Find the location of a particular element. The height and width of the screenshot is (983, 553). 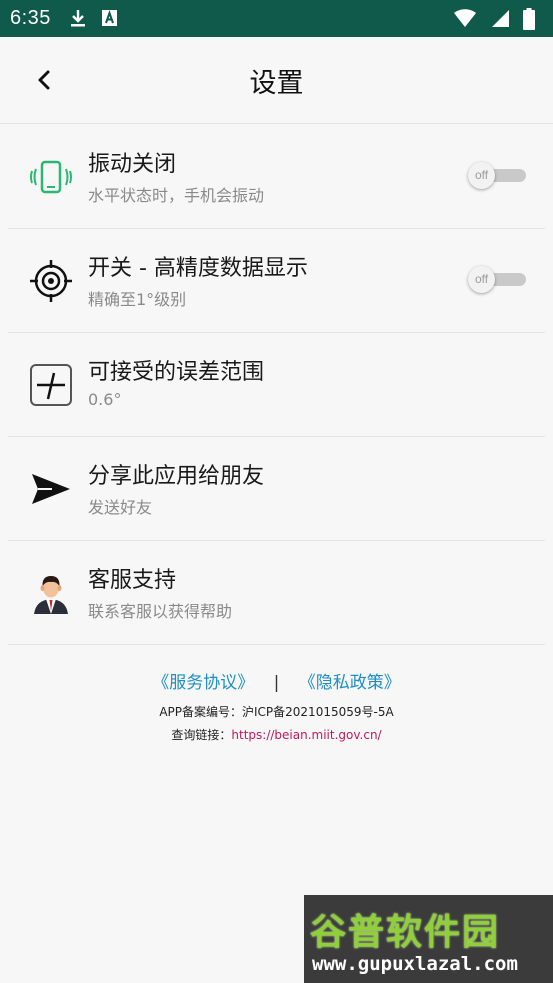

watermark-title: 谷普软件园 is located at coordinates (405, 932).